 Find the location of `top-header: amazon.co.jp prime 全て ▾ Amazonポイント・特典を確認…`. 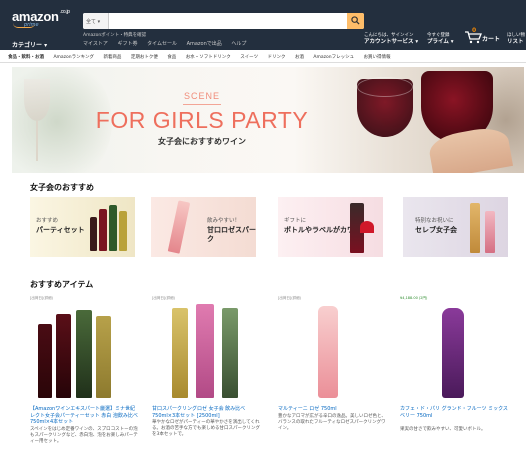

top-header: amazon.co.jp prime 全て ▾ Amazonポイント・特典を確認… is located at coordinates (263, 25).